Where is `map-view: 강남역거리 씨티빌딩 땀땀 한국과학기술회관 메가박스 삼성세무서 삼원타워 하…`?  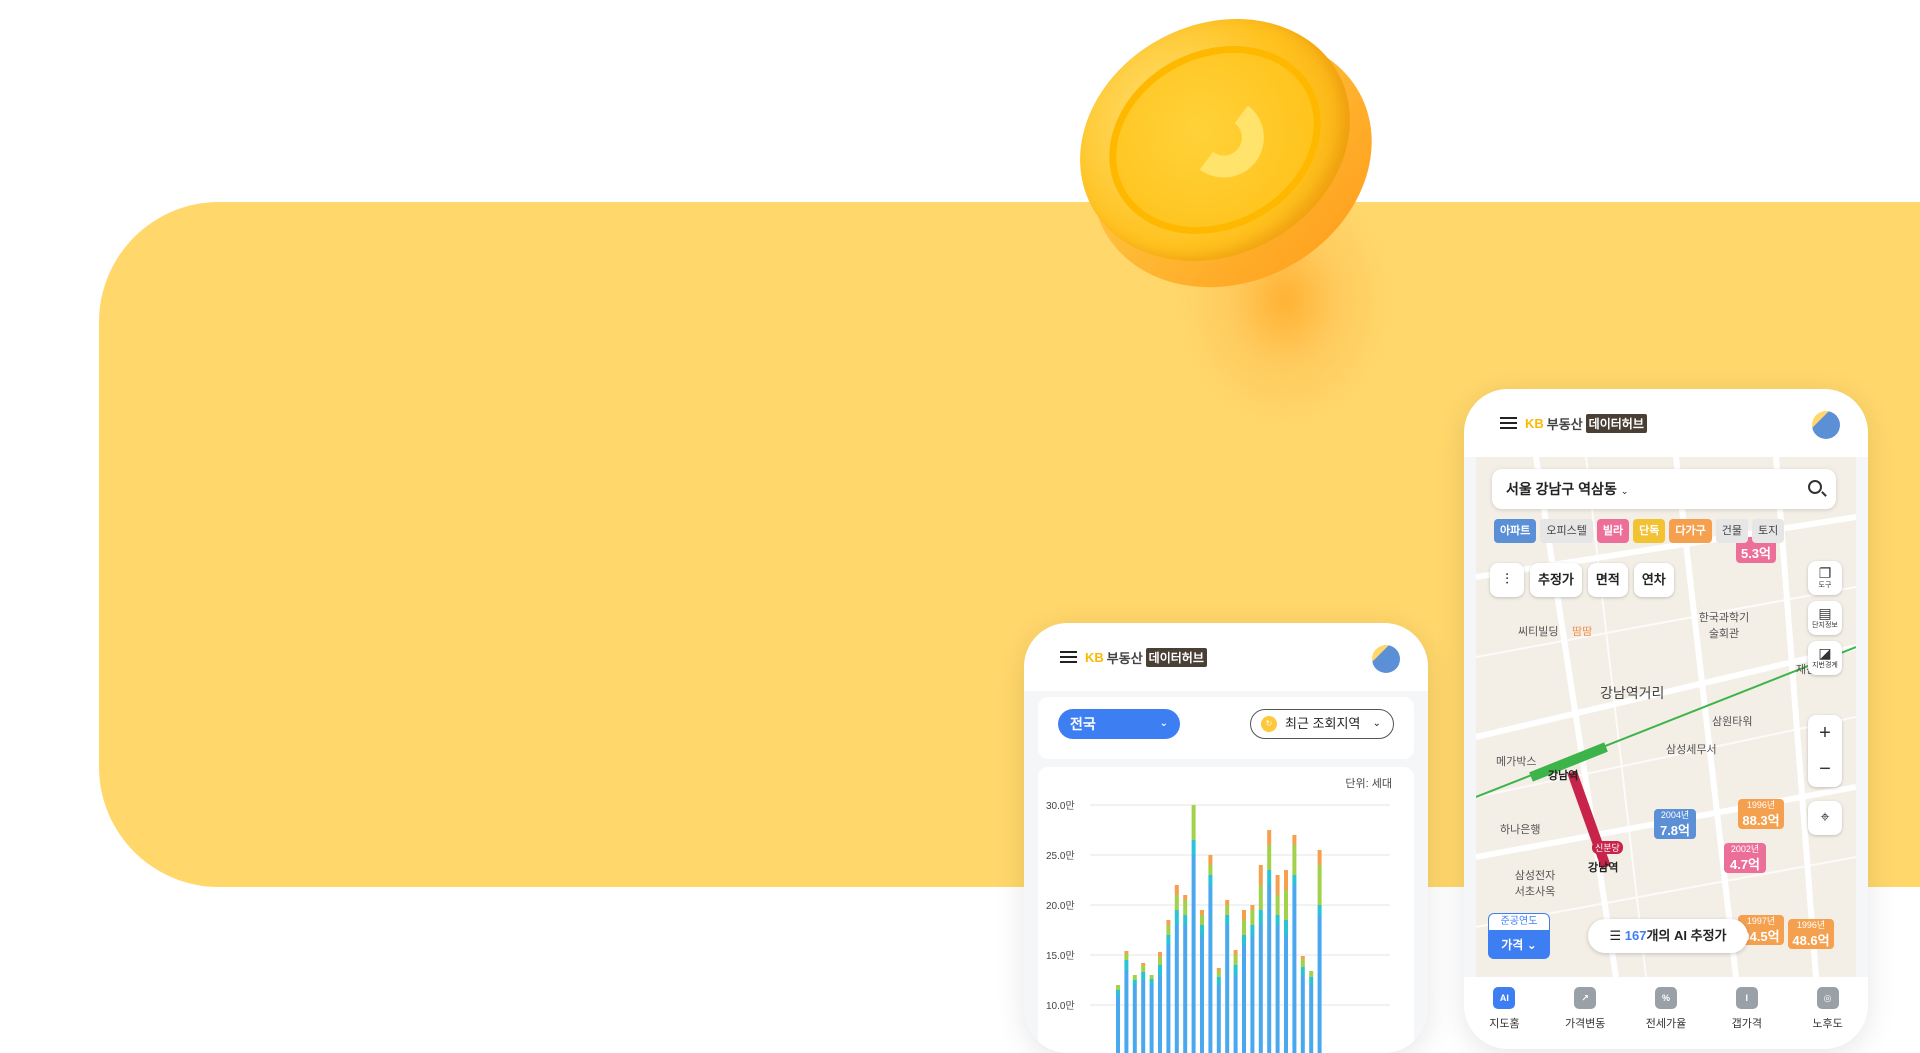
map-view: 강남역거리 씨티빌딩 땀땀 한국과학기술회관 메가박스 삼성세무서 삼원타워 하… is located at coordinates (1666, 717).